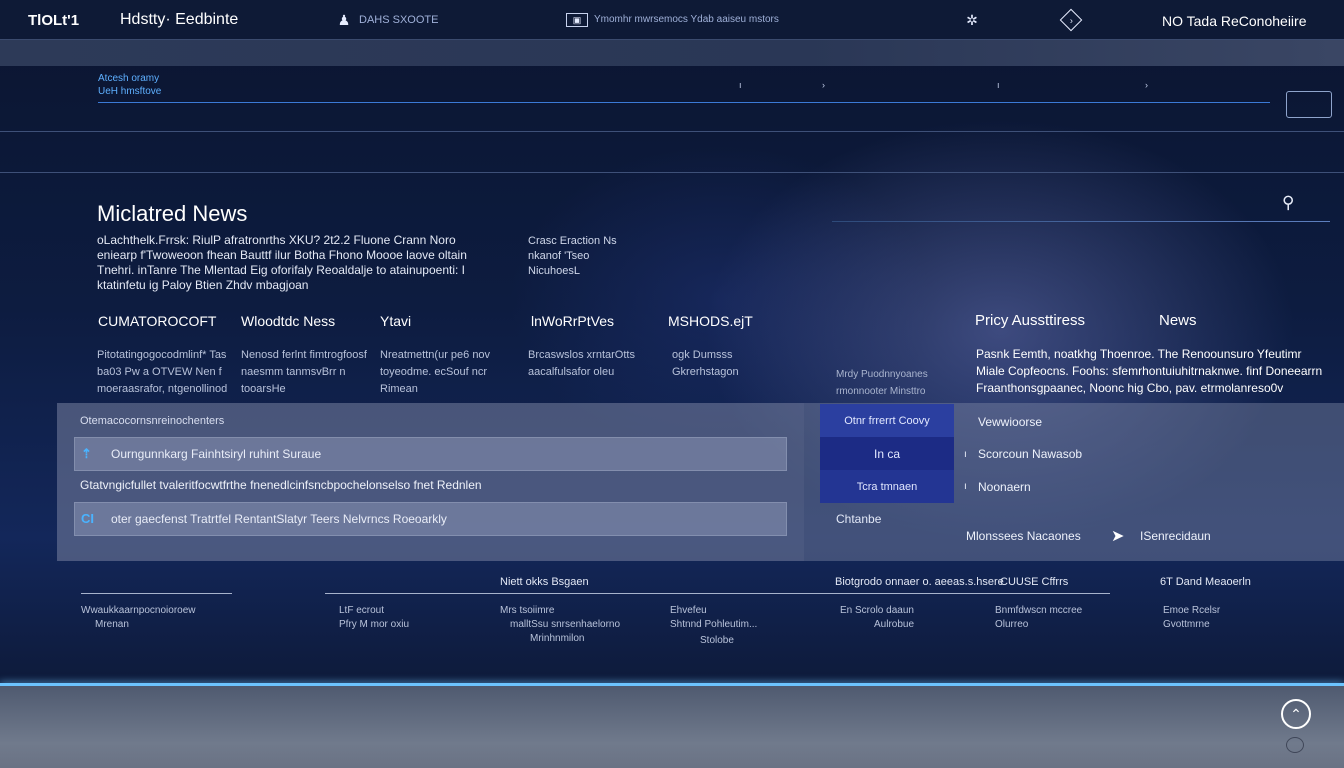 This screenshot has height=768, width=1344. I want to click on list-item: Vewwioorse, so click(1010, 422).